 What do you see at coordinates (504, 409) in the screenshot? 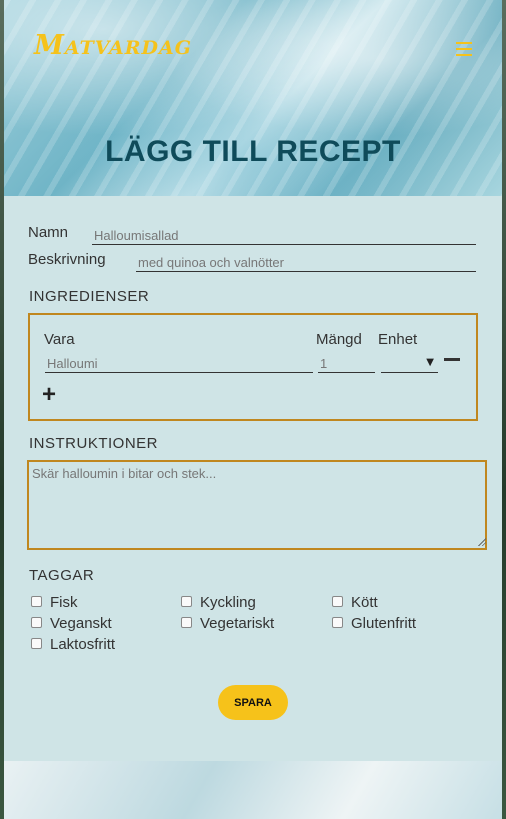
I see `right-background-strip` at bounding box center [504, 409].